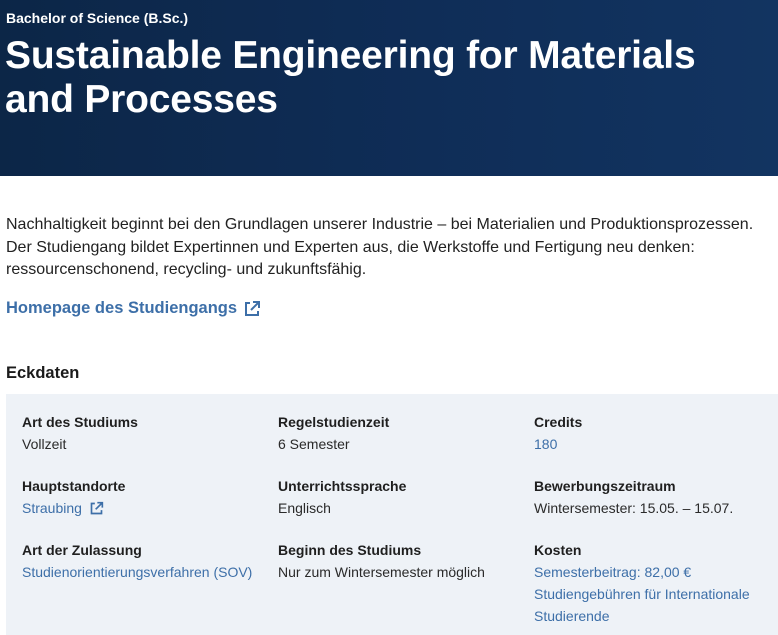 This screenshot has height=635, width=778. I want to click on fact-hauptstandorte: Hauptstandorte Straubing, so click(73, 497).